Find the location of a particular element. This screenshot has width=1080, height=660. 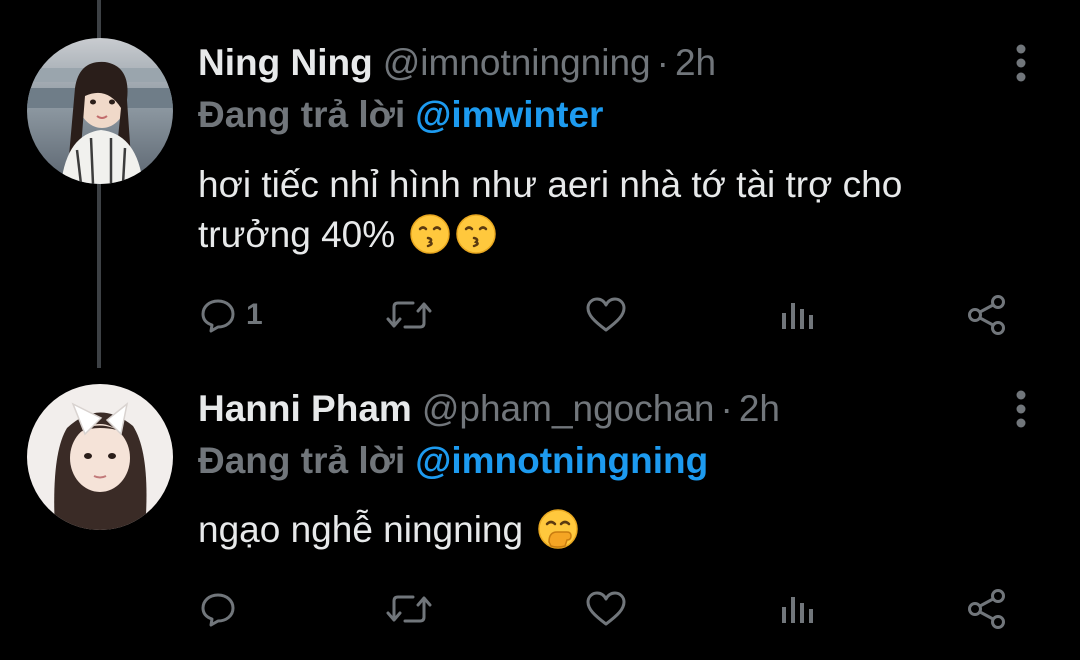

tweet-header: Ning Ning @imnotningning · 2h is located at coordinates (457, 63).